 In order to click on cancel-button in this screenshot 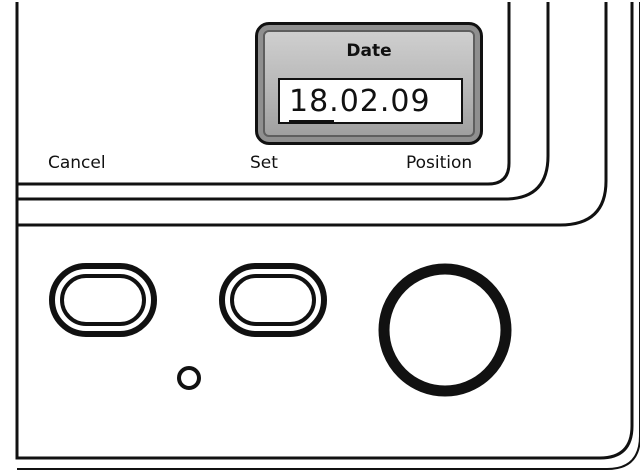, I will do `click(103, 300)`.